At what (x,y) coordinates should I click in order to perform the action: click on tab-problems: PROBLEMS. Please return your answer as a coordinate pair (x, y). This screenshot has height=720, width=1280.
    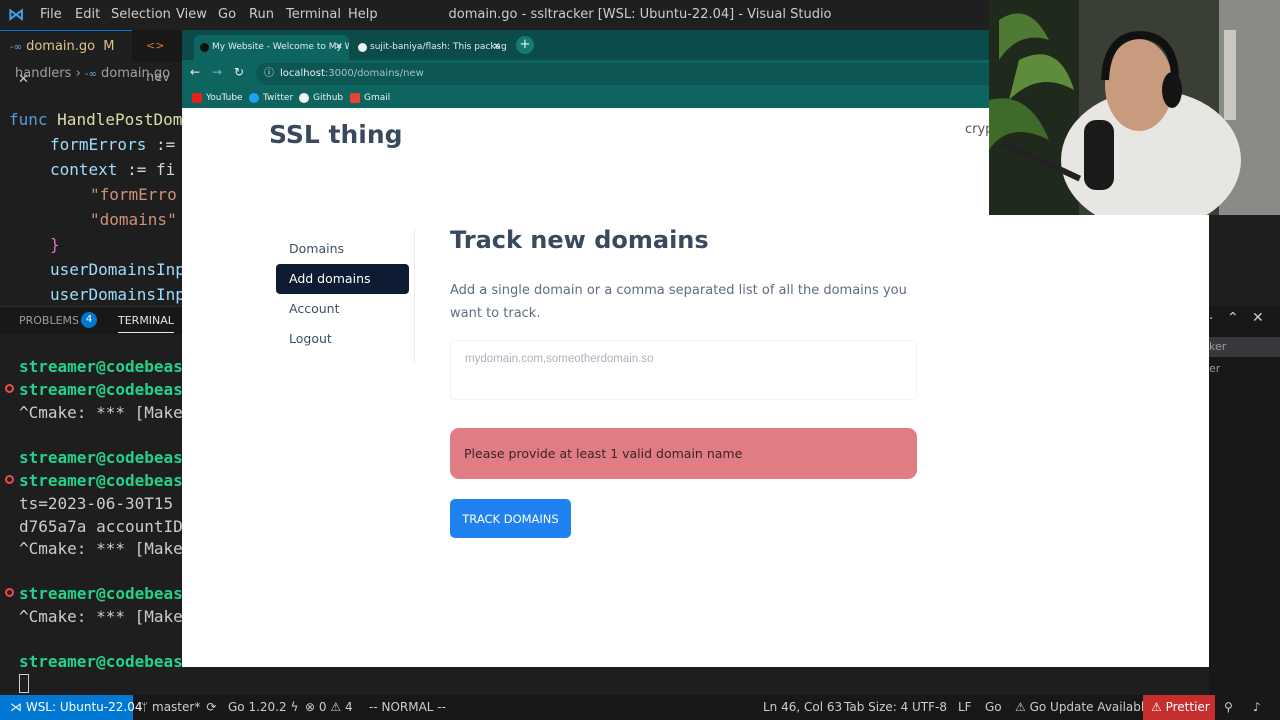
    Looking at the image, I should click on (49, 320).